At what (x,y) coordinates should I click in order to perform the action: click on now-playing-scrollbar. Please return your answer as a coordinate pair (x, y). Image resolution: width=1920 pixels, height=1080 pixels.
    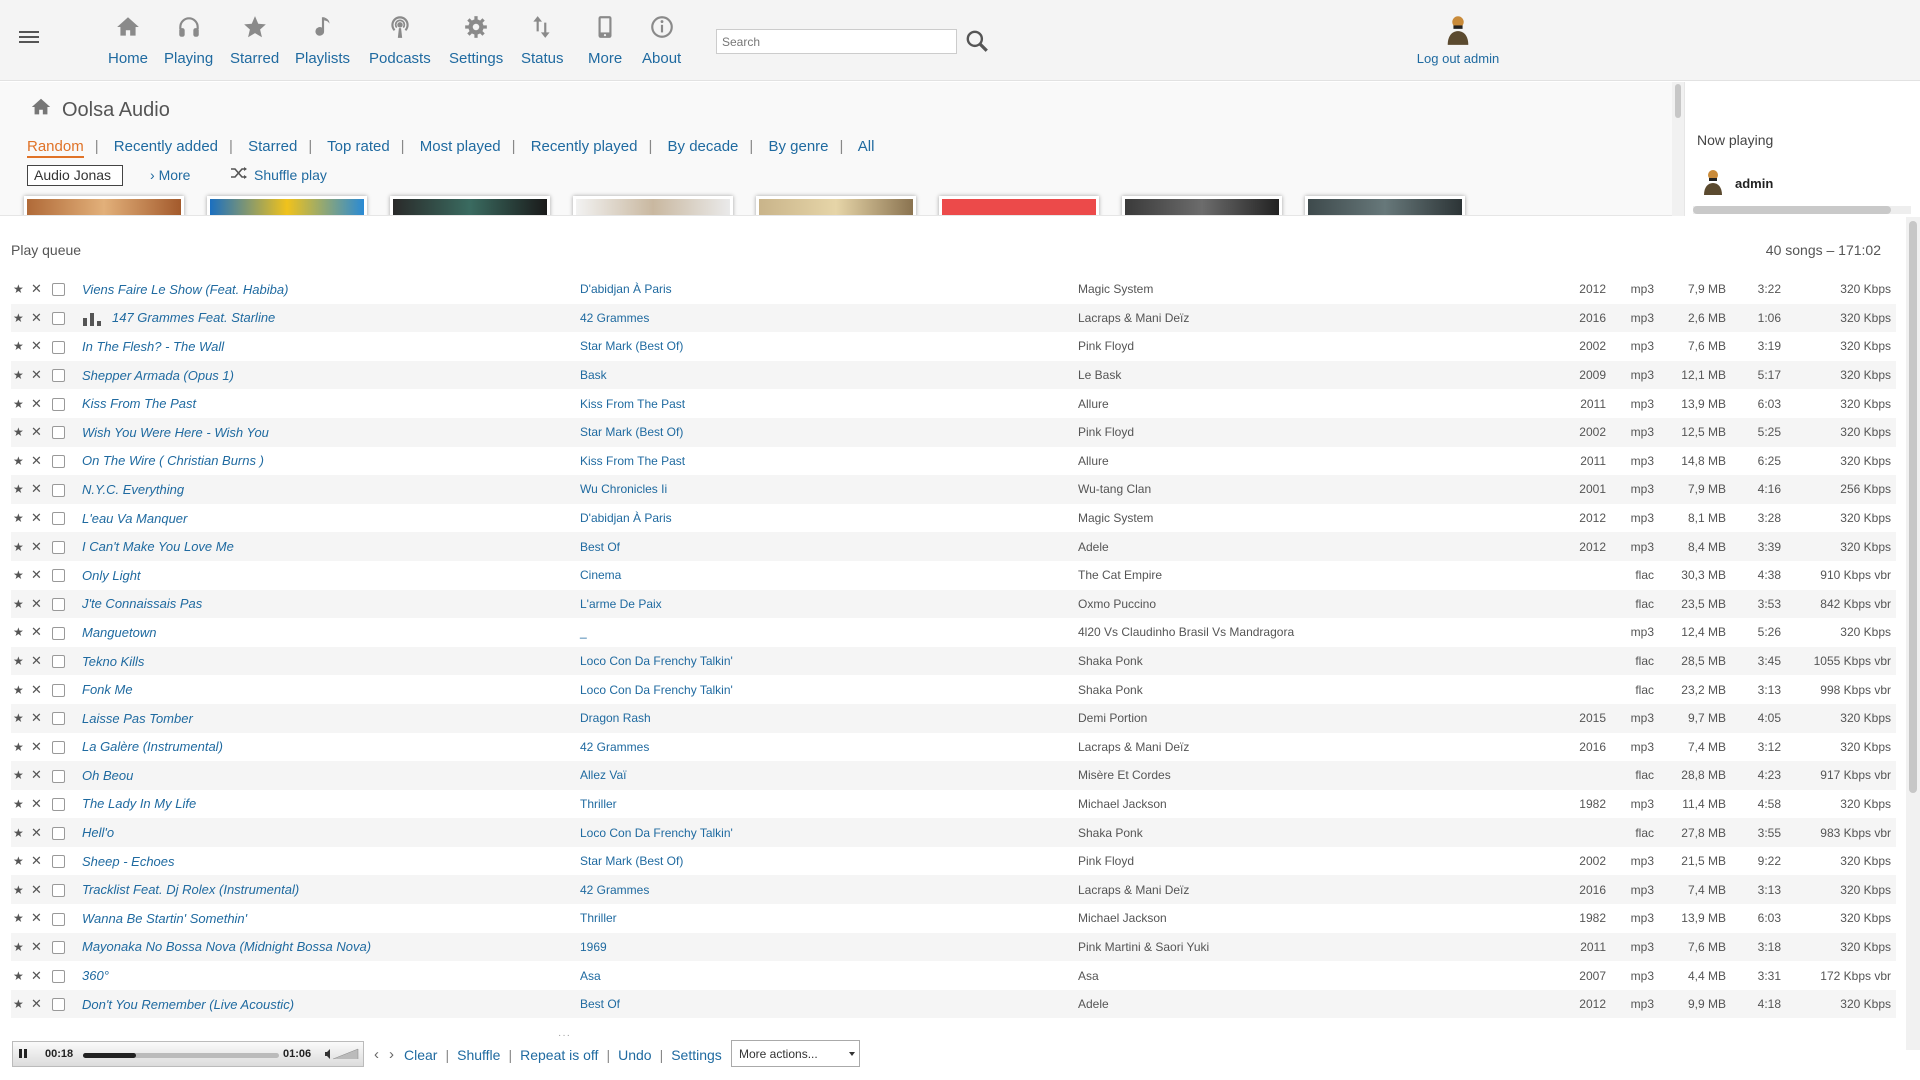
    Looking at the image, I should click on (1802, 210).